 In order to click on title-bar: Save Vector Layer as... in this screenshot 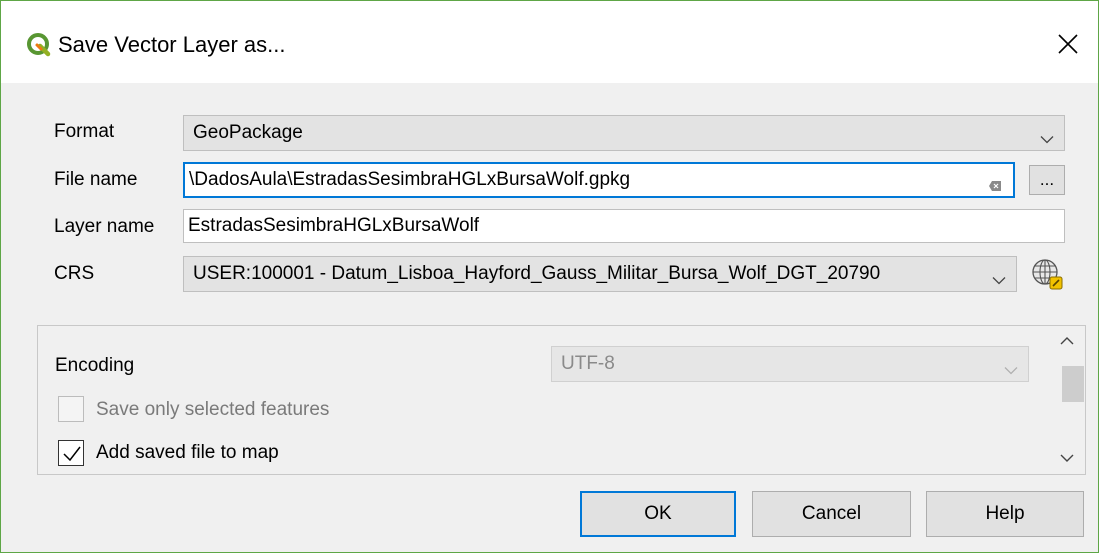, I will do `click(549, 42)`.